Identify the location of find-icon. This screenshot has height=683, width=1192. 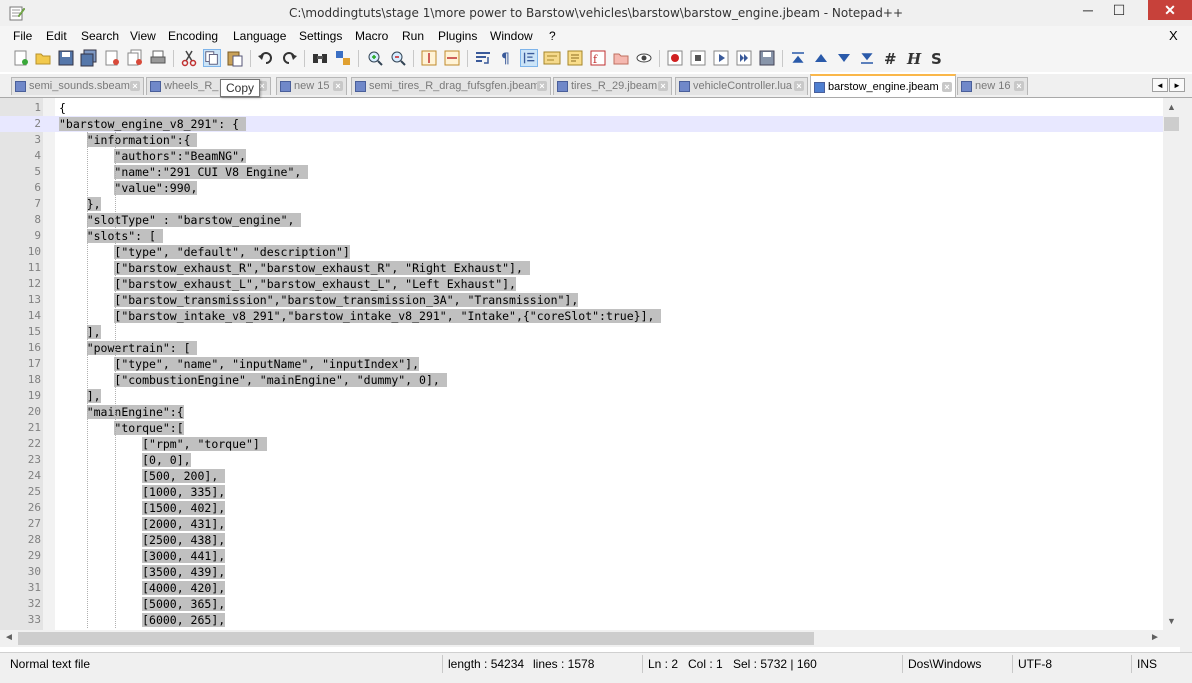
(320, 58).